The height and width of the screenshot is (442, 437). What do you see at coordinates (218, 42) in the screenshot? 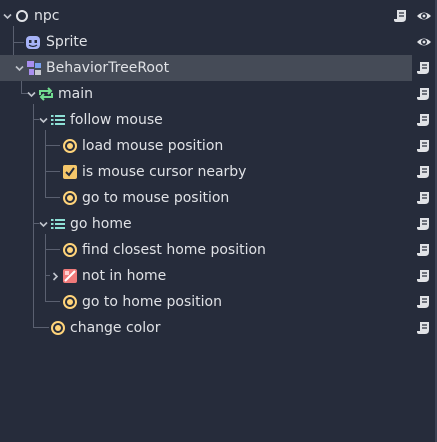
I see `tree-row-sprite: Sprite` at bounding box center [218, 42].